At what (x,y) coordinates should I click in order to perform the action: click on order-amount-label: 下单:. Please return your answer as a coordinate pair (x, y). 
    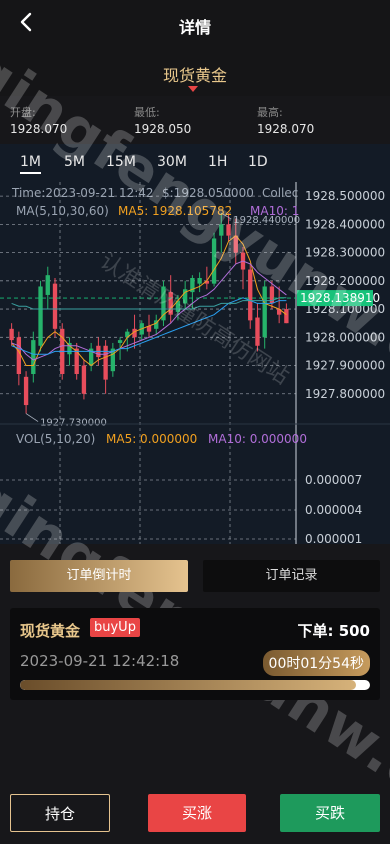
    Looking at the image, I should click on (315, 631).